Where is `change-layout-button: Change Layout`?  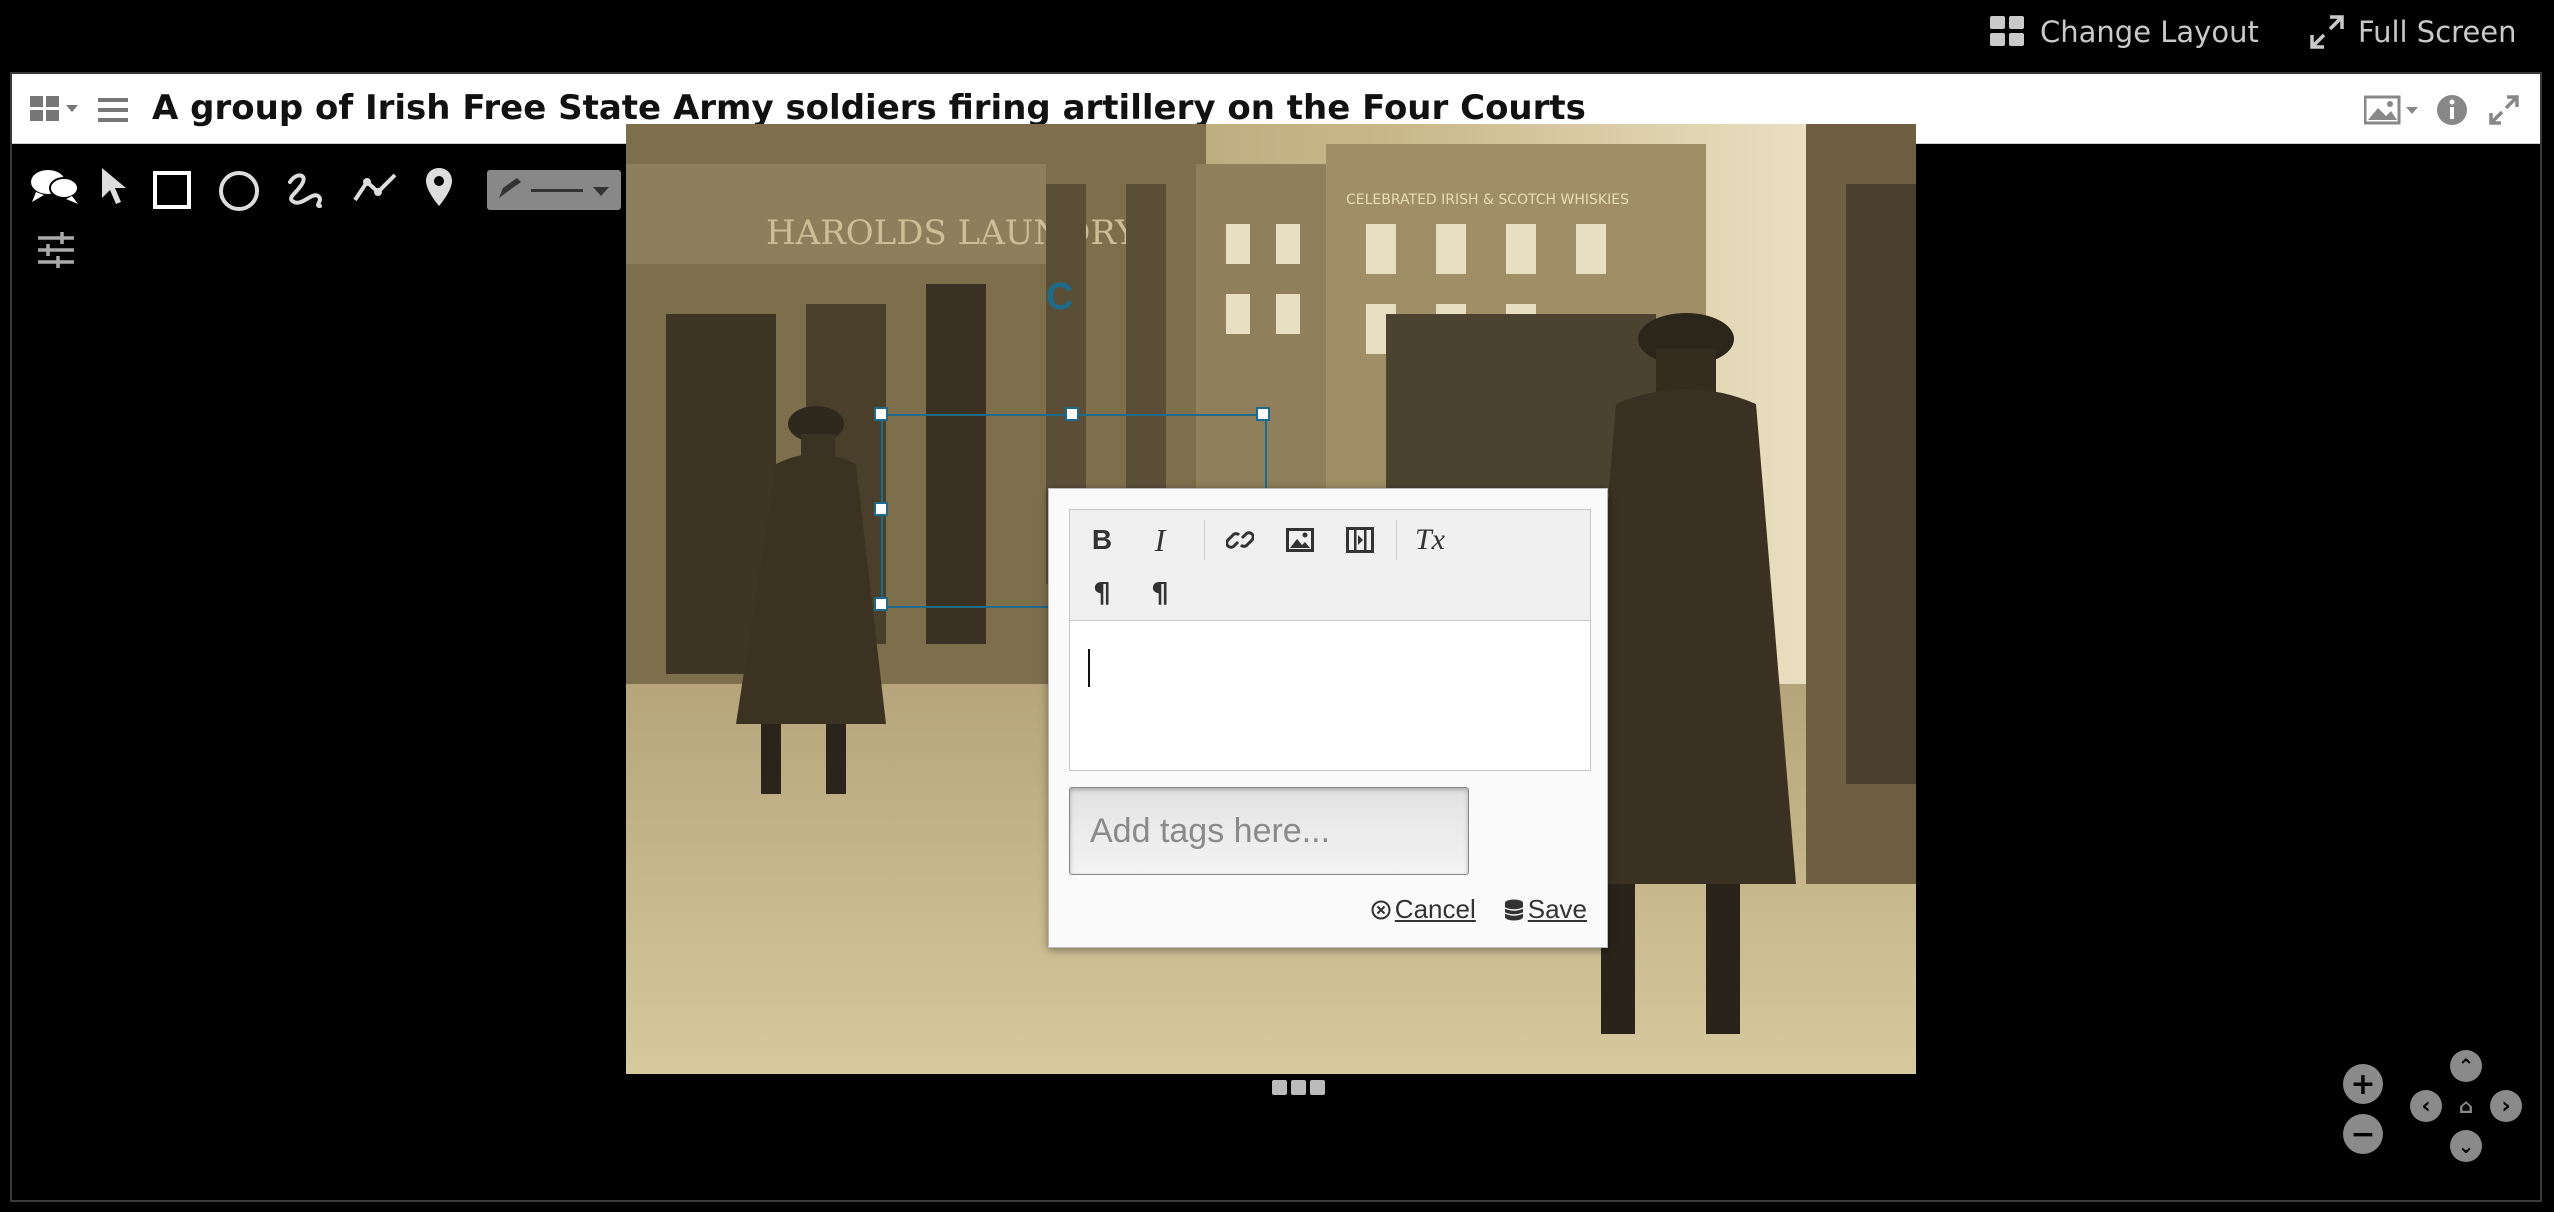 change-layout-button: Change Layout is located at coordinates (2124, 32).